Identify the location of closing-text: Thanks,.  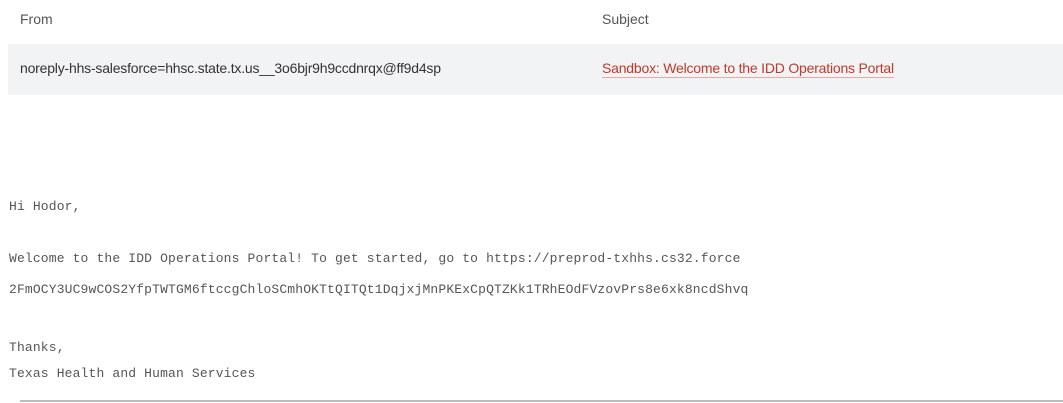
(37, 347).